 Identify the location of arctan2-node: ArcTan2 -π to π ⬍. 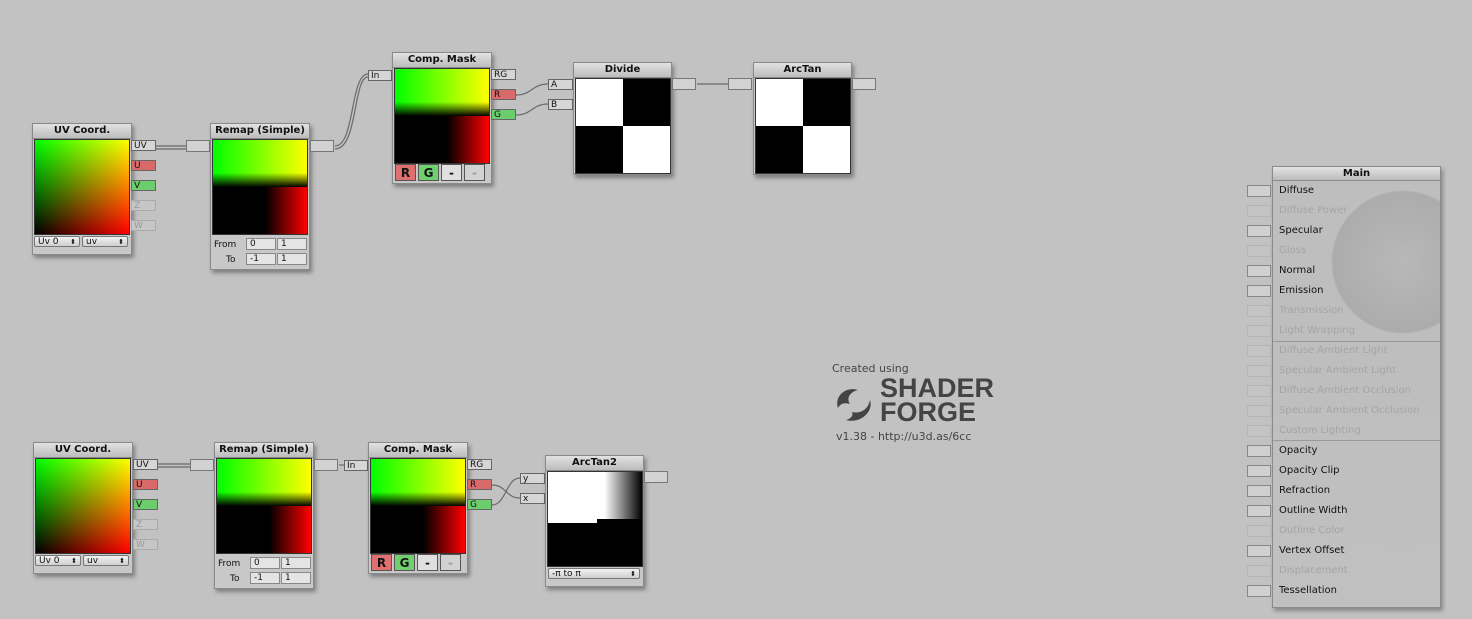
(594, 521).